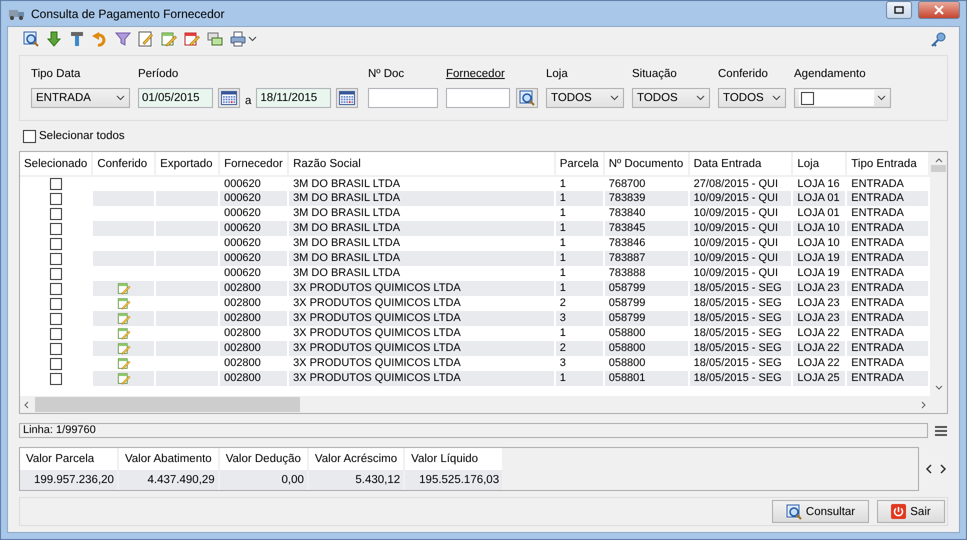  I want to click on tools-icon, so click(77, 39).